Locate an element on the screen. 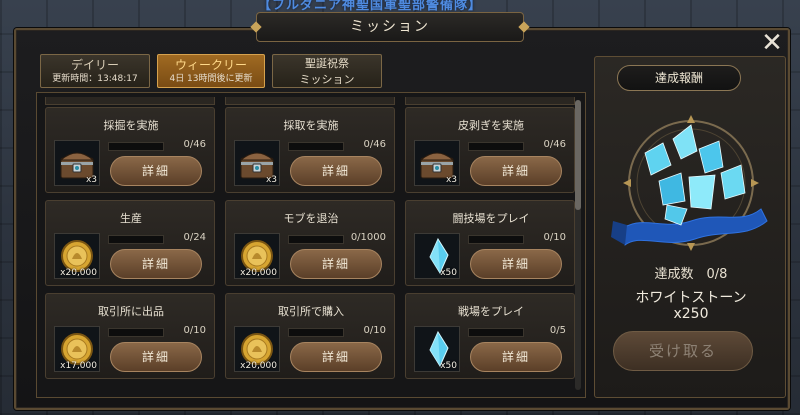  mission-title: 戦場をプレイ is located at coordinates (491, 311).